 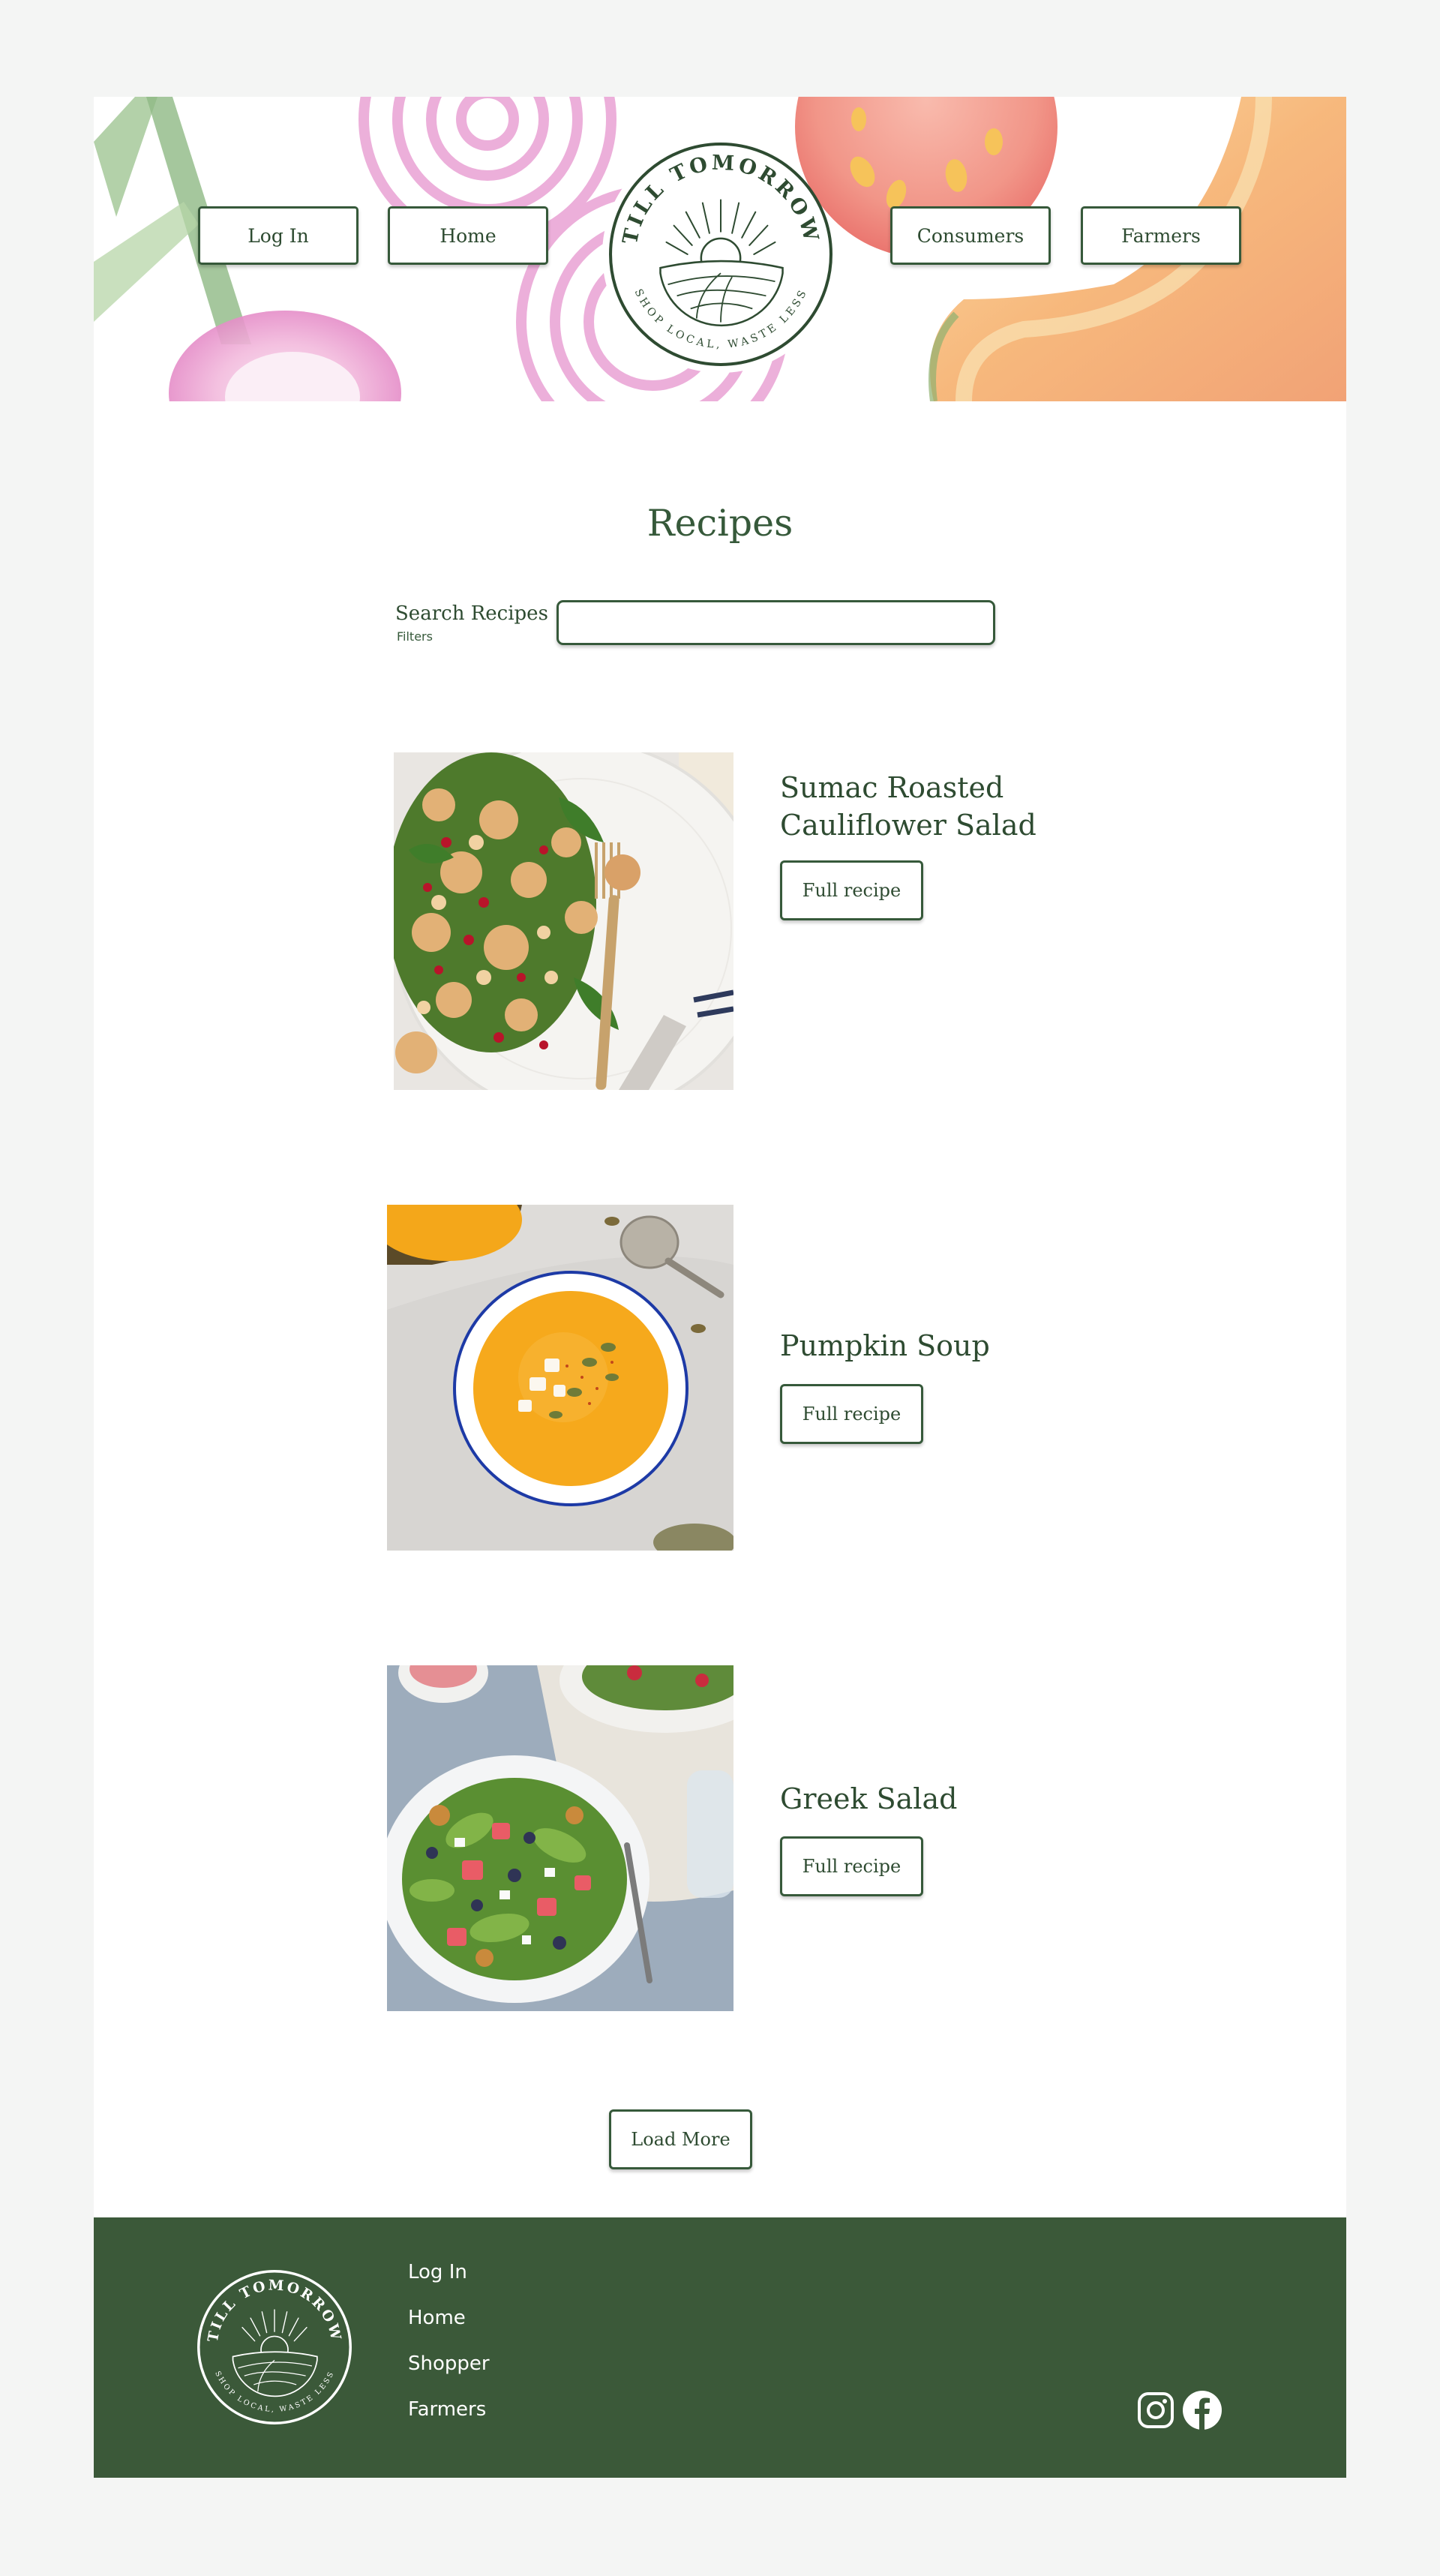 I want to click on consumers-button: Consumers, so click(x=970, y=235).